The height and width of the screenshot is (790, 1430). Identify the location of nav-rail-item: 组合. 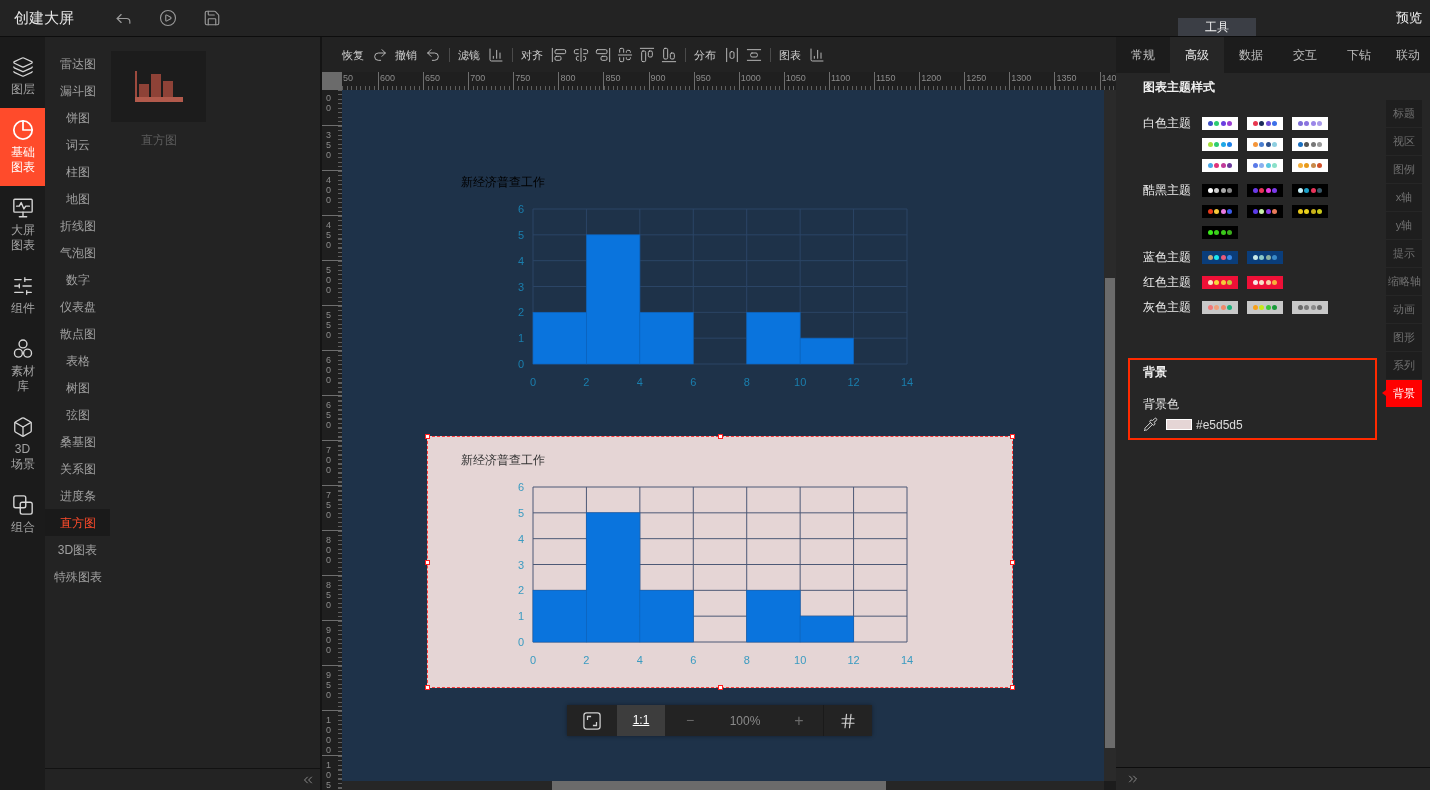
(22, 514).